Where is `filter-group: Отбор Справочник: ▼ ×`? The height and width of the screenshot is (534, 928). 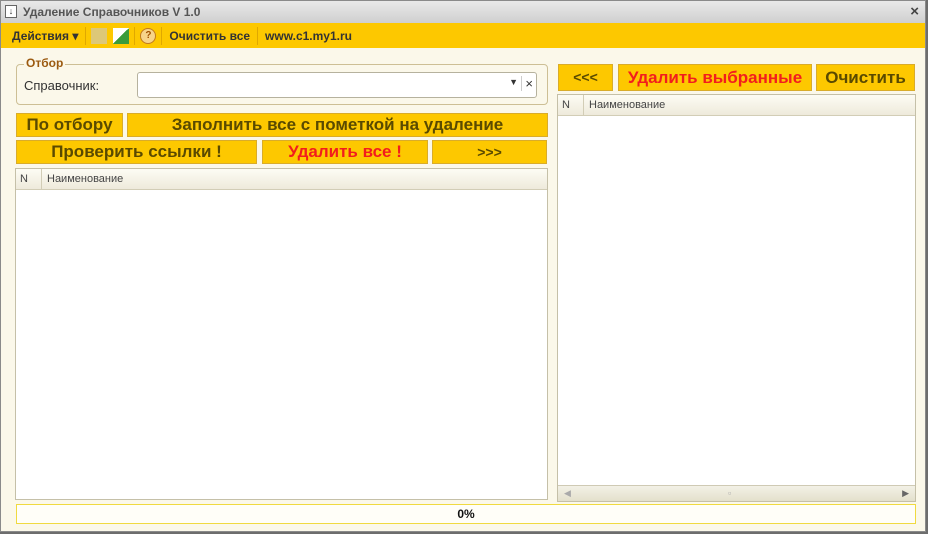 filter-group: Отбор Справочник: ▼ × is located at coordinates (282, 80).